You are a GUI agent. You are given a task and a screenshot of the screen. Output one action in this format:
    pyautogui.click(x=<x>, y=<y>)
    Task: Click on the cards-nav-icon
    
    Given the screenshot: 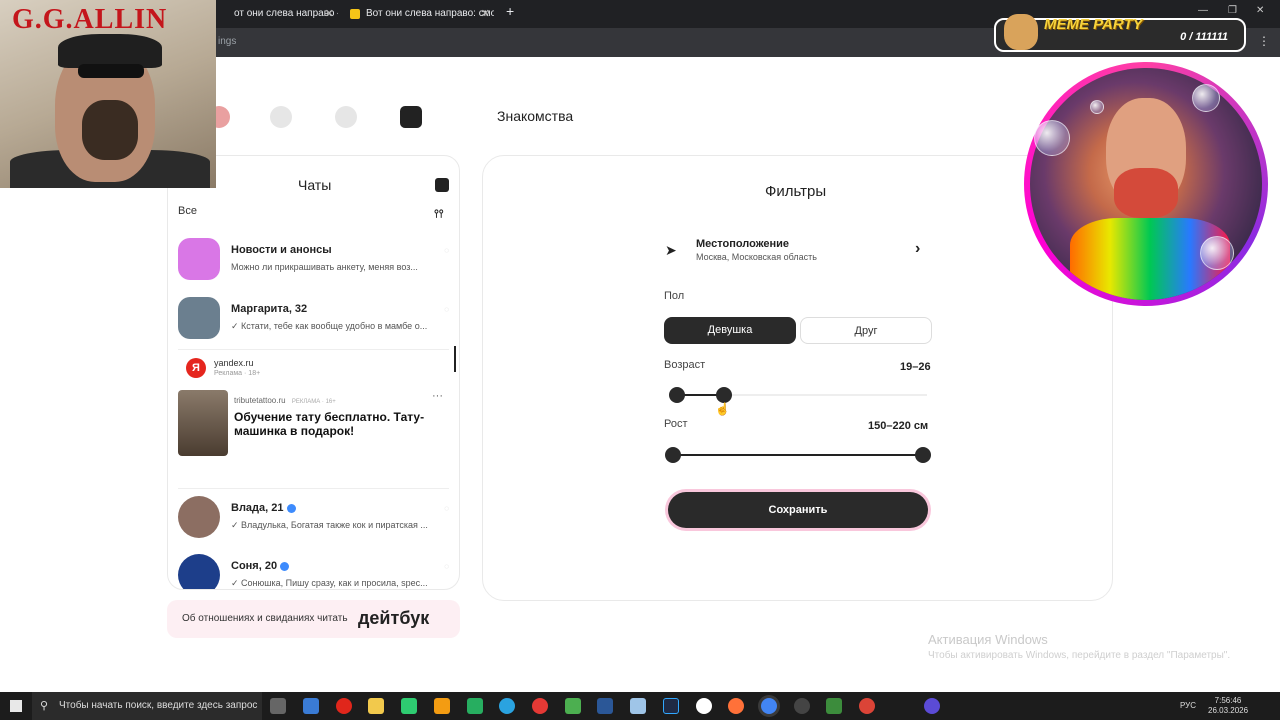 What is the action you would take?
    pyautogui.click(x=411, y=117)
    